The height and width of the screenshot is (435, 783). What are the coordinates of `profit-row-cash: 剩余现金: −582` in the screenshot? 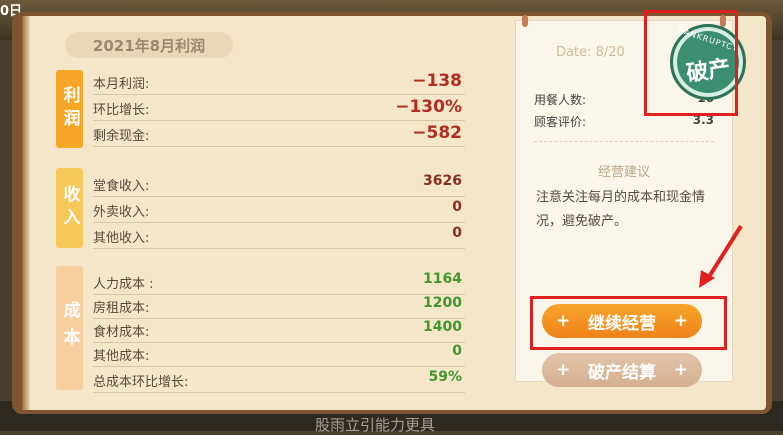 It's located at (279, 134).